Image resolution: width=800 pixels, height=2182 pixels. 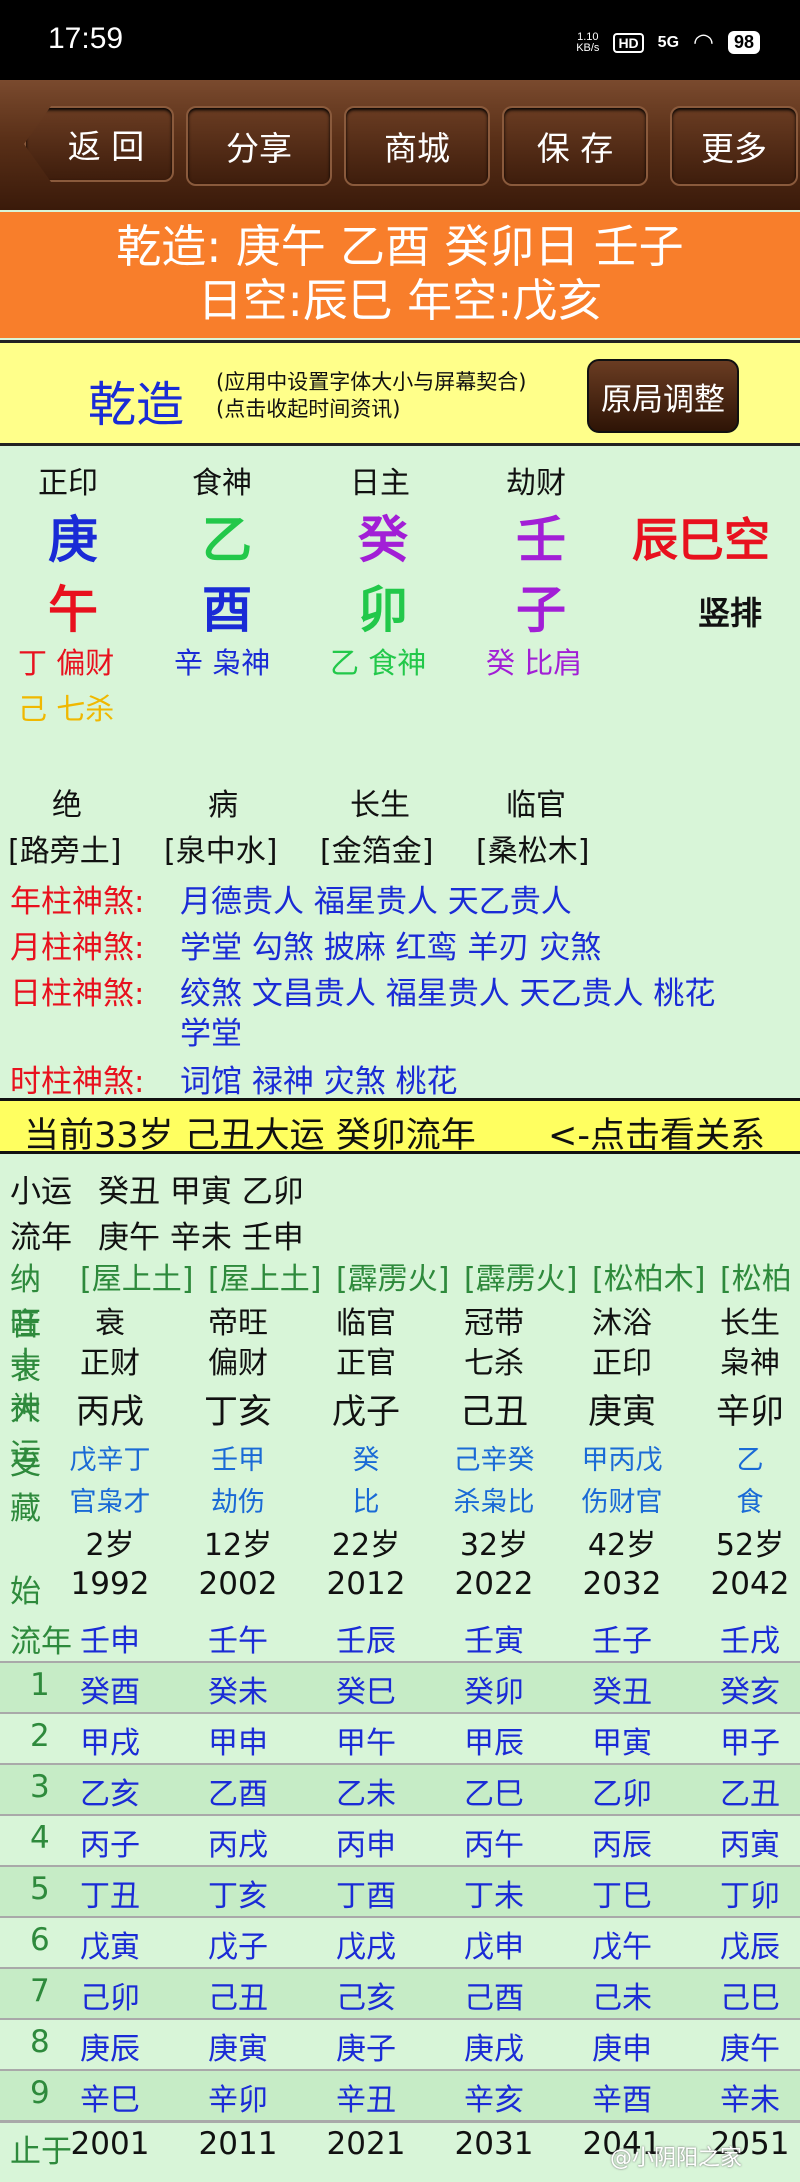 I want to click on liunian-cell: 乙卯, so click(x=622, y=1791).